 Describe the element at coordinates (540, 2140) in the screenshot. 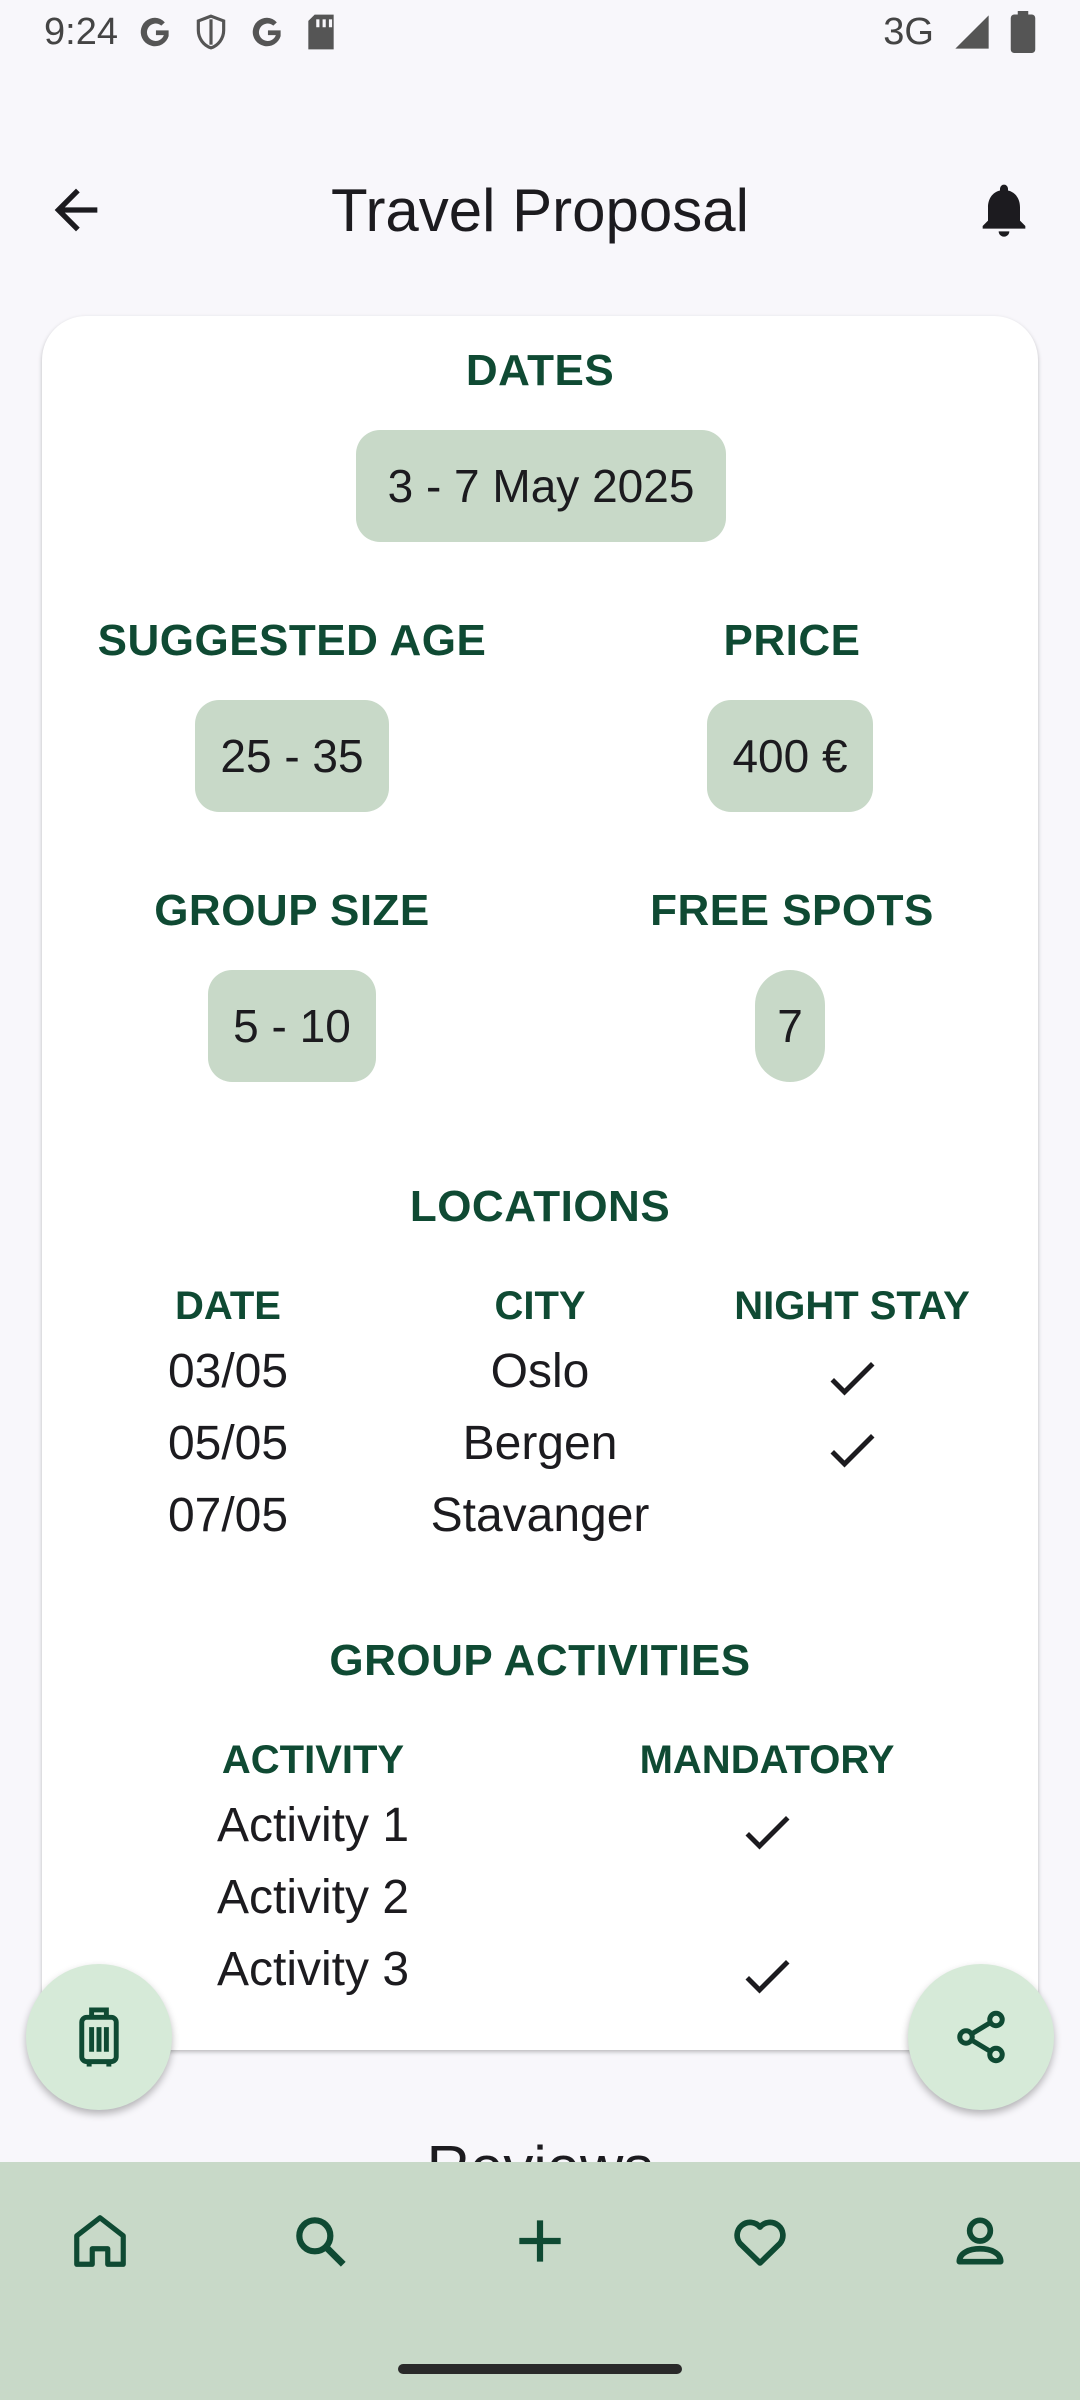

I see `reviews-section-title: Reviews` at that location.